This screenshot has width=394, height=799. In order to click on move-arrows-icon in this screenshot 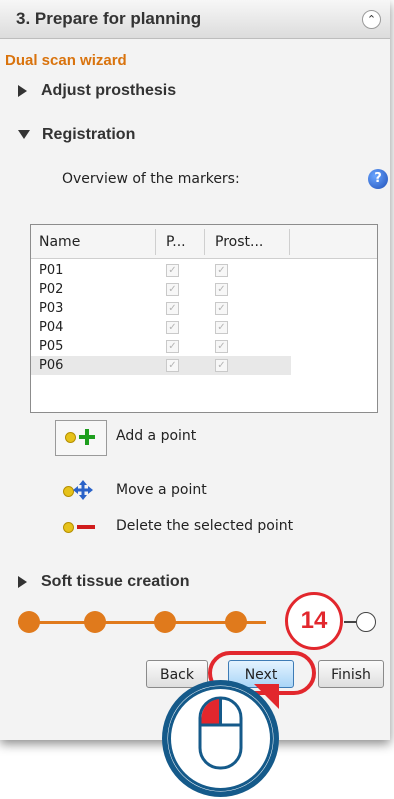, I will do `click(83, 490)`.